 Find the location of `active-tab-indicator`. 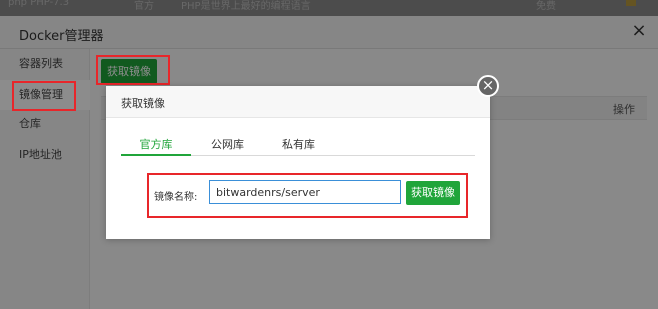

active-tab-indicator is located at coordinates (156, 155).